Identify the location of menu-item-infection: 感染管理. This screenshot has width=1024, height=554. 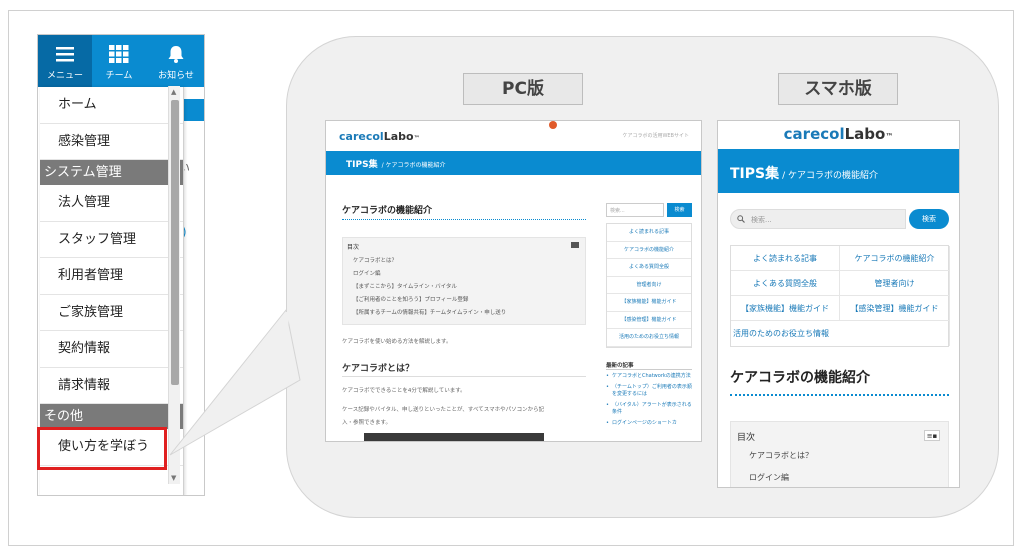
(111, 142).